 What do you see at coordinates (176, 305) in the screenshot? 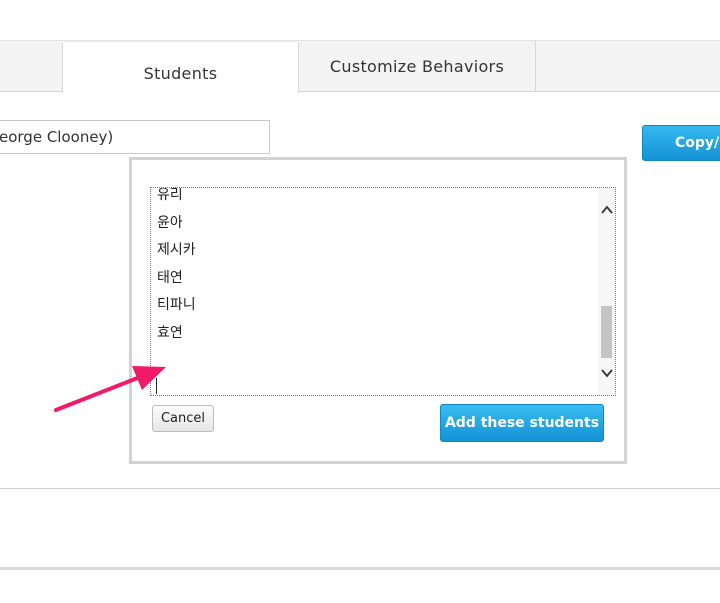
I see `student-name-line: 티파니` at bounding box center [176, 305].